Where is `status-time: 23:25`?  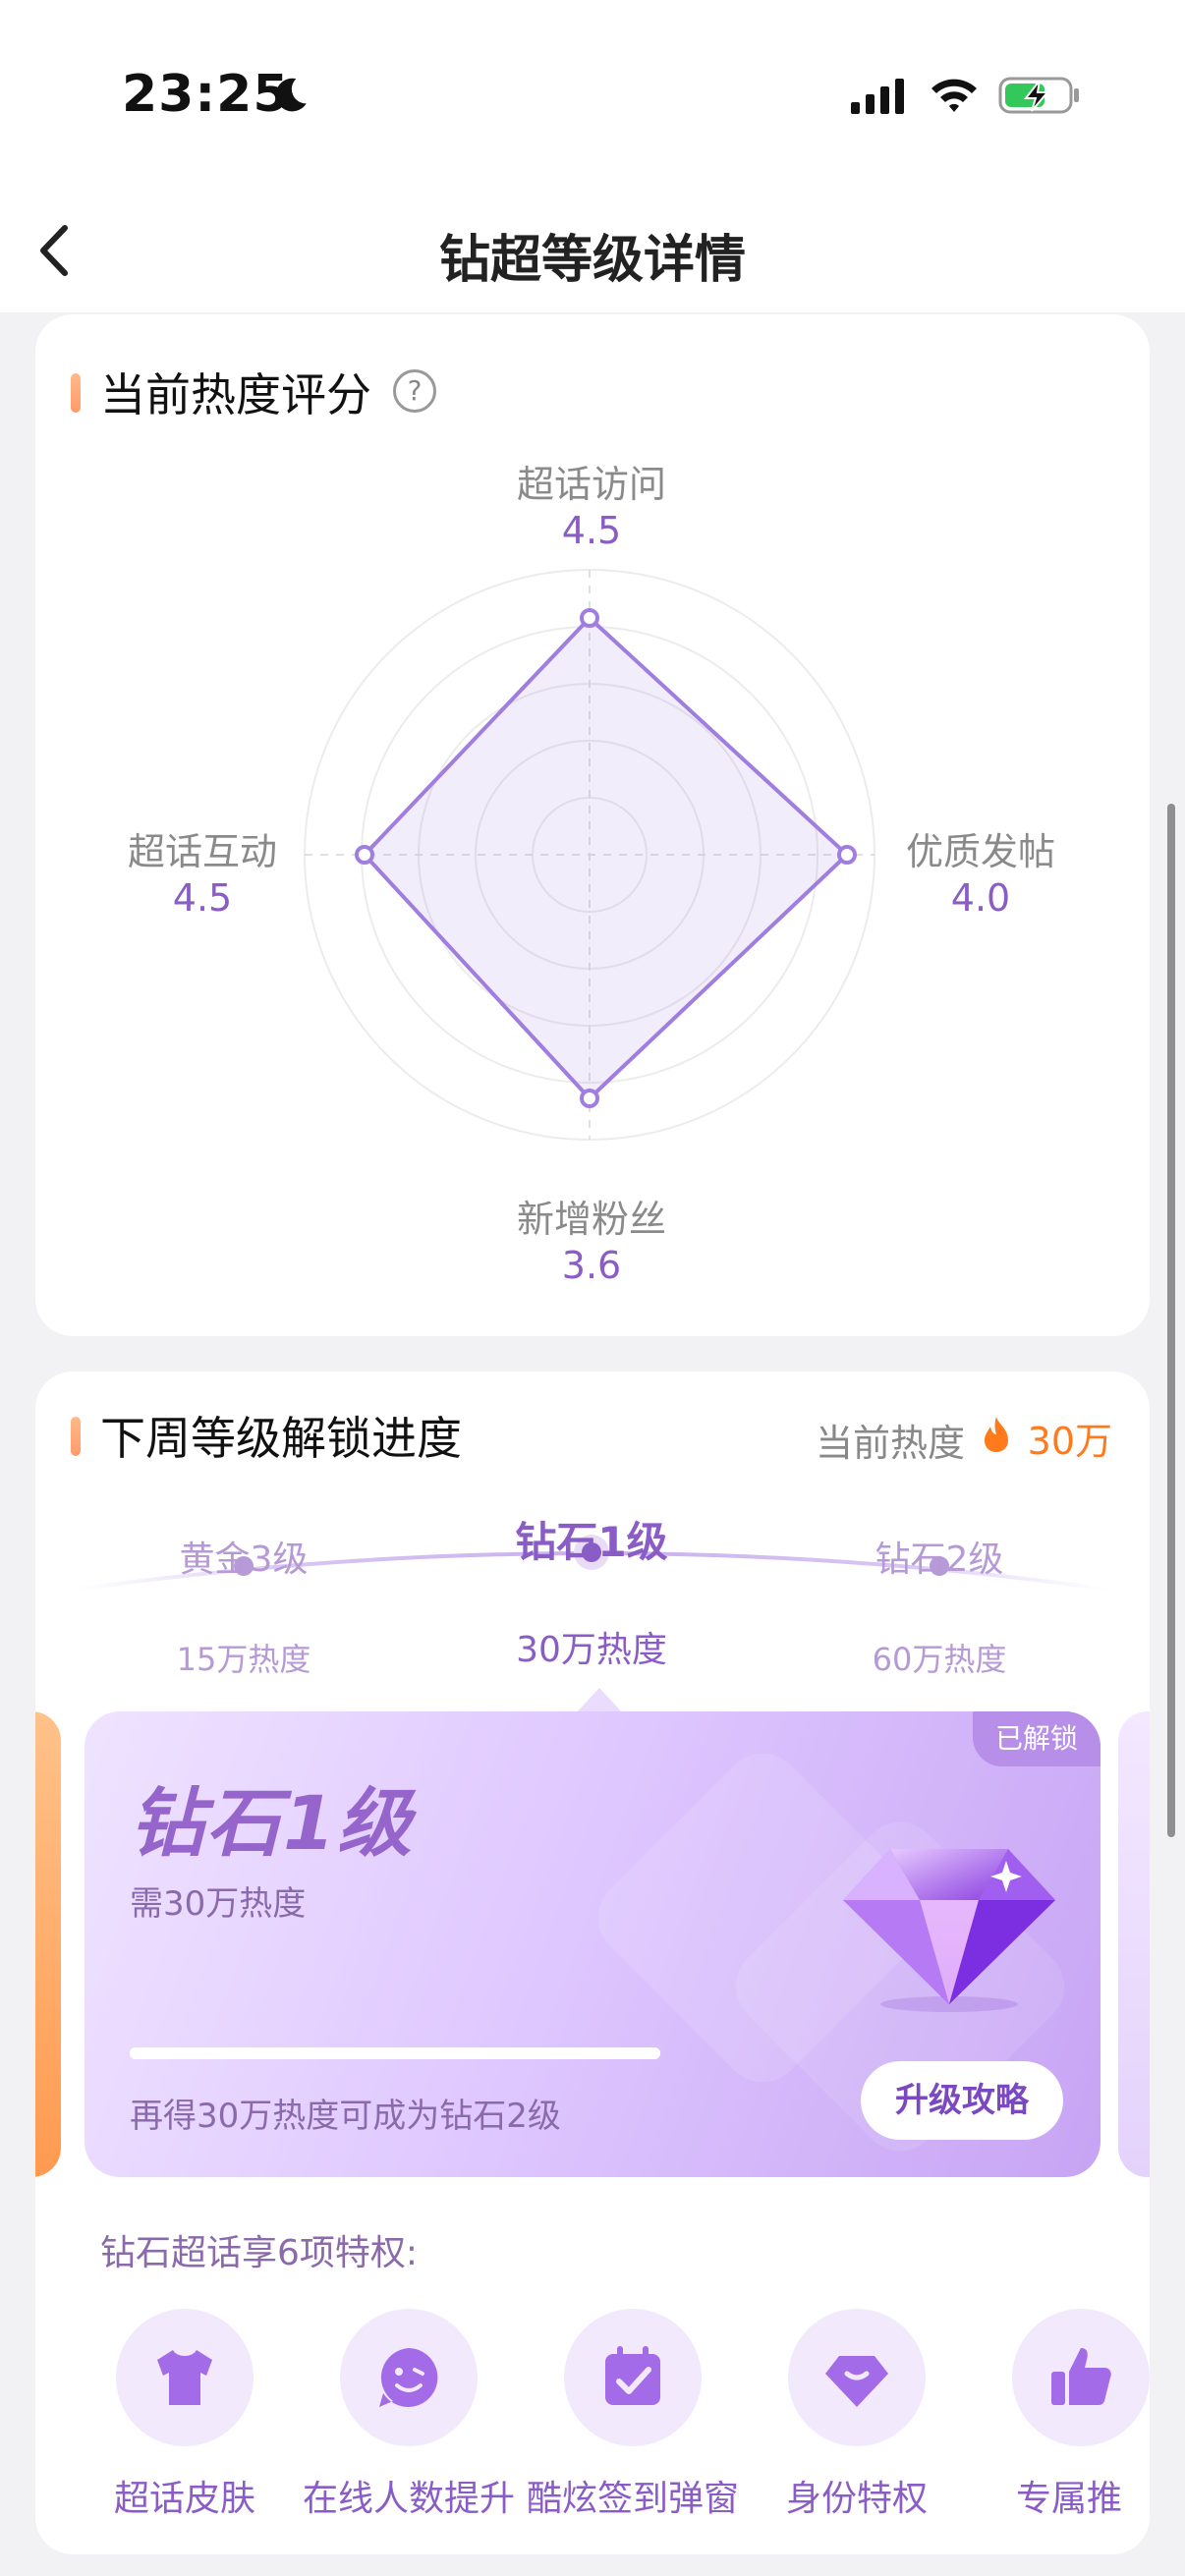 status-time: 23:25 is located at coordinates (206, 94).